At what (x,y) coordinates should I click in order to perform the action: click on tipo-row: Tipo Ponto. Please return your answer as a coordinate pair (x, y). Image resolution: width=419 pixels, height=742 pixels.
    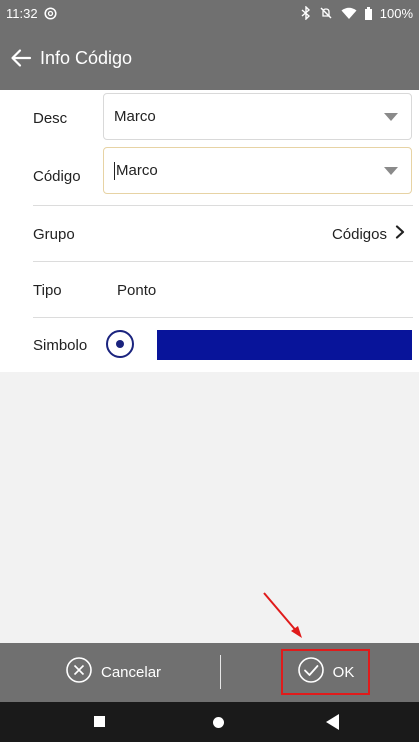
    Looking at the image, I should click on (209, 290).